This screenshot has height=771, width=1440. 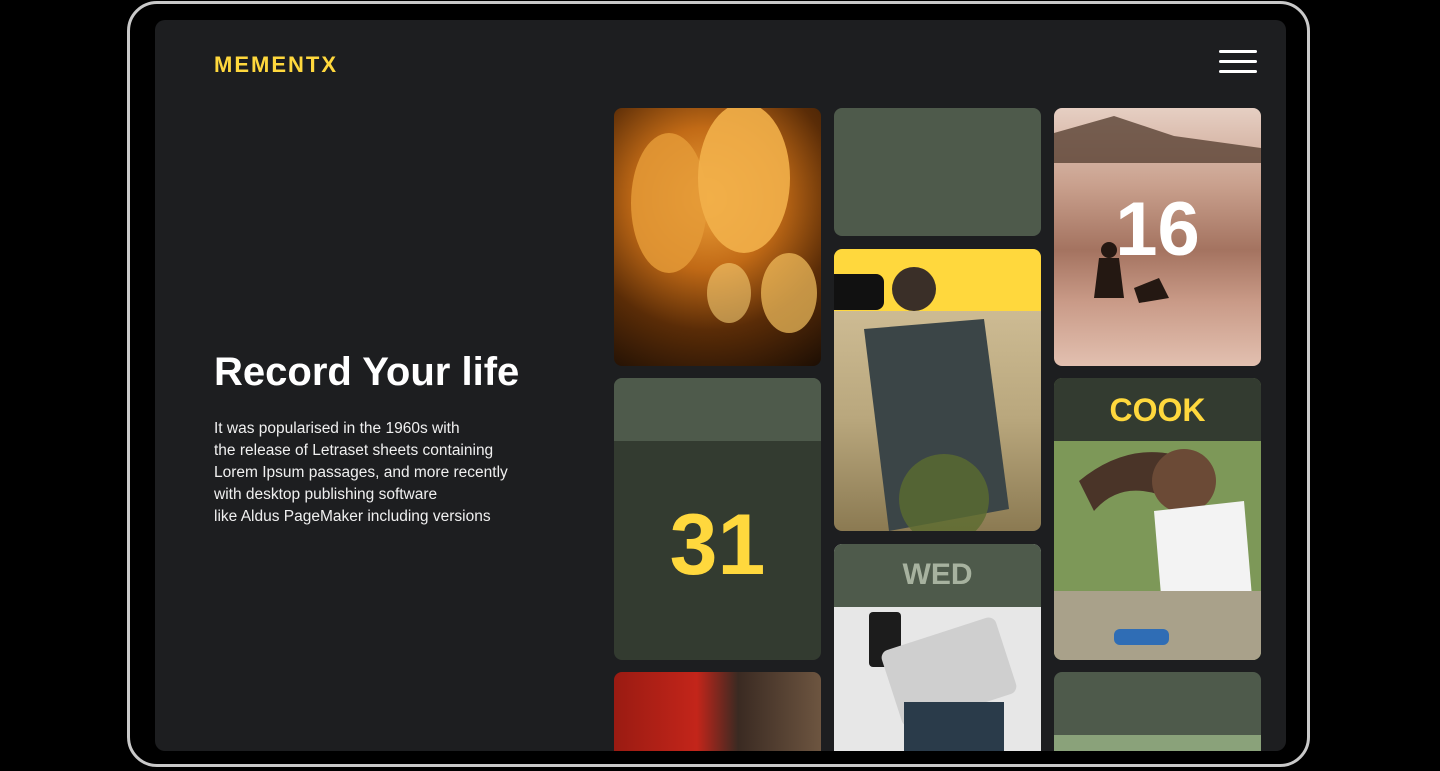 What do you see at coordinates (724, 220) in the screenshot?
I see `lantern-illustration` at bounding box center [724, 220].